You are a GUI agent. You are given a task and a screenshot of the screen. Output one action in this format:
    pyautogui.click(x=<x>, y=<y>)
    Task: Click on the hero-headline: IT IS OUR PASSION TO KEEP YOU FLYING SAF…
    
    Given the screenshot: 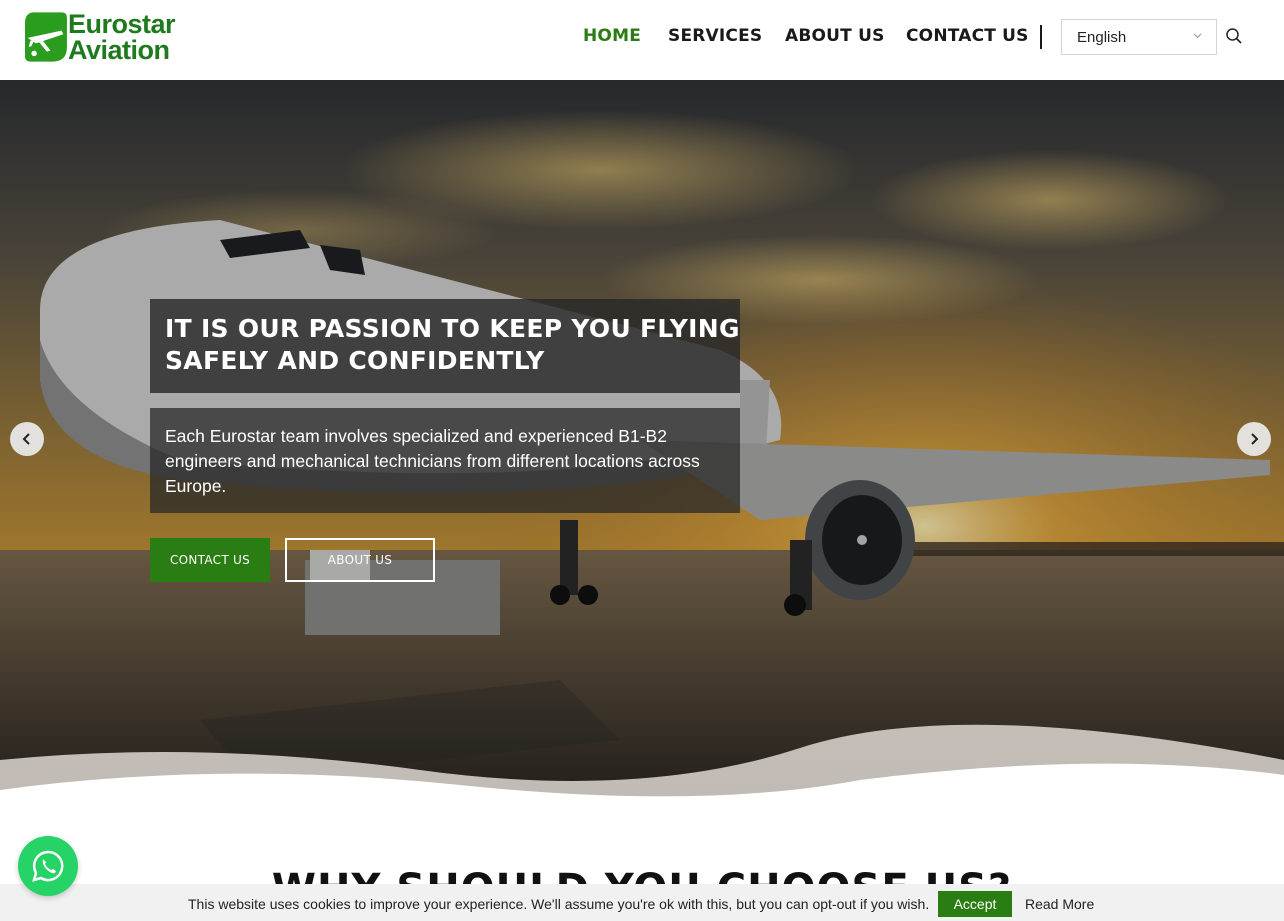 What is the action you would take?
    pyautogui.click(x=452, y=344)
    